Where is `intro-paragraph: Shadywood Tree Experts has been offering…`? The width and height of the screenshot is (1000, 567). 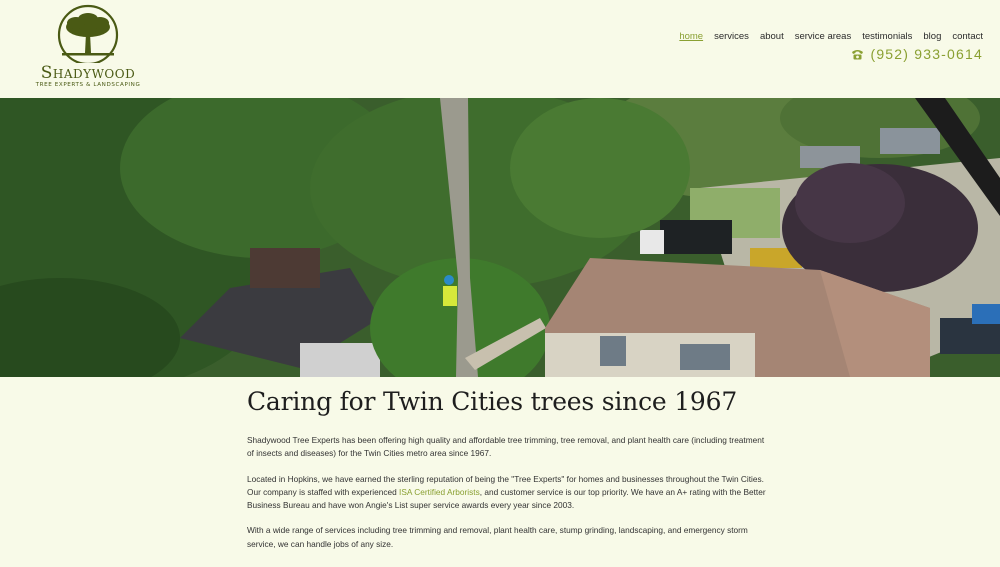 intro-paragraph: Shadywood Tree Experts has been offering… is located at coordinates (506, 447).